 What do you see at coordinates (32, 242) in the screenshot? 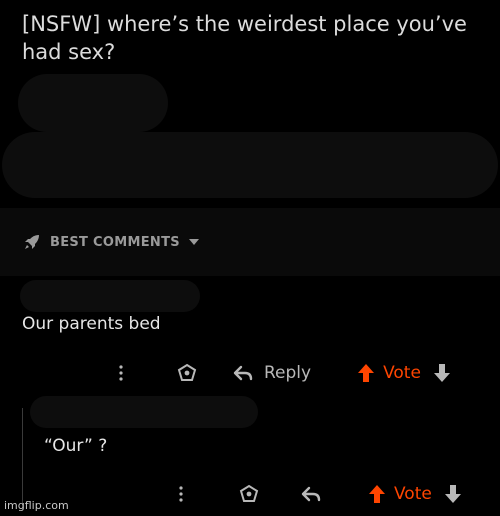
I see `rocket-icon` at bounding box center [32, 242].